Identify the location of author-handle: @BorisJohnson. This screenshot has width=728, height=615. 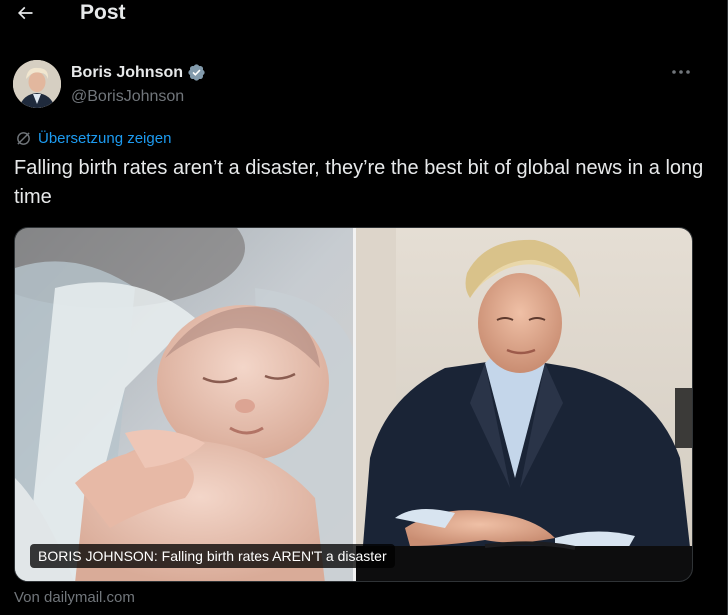
(127, 97).